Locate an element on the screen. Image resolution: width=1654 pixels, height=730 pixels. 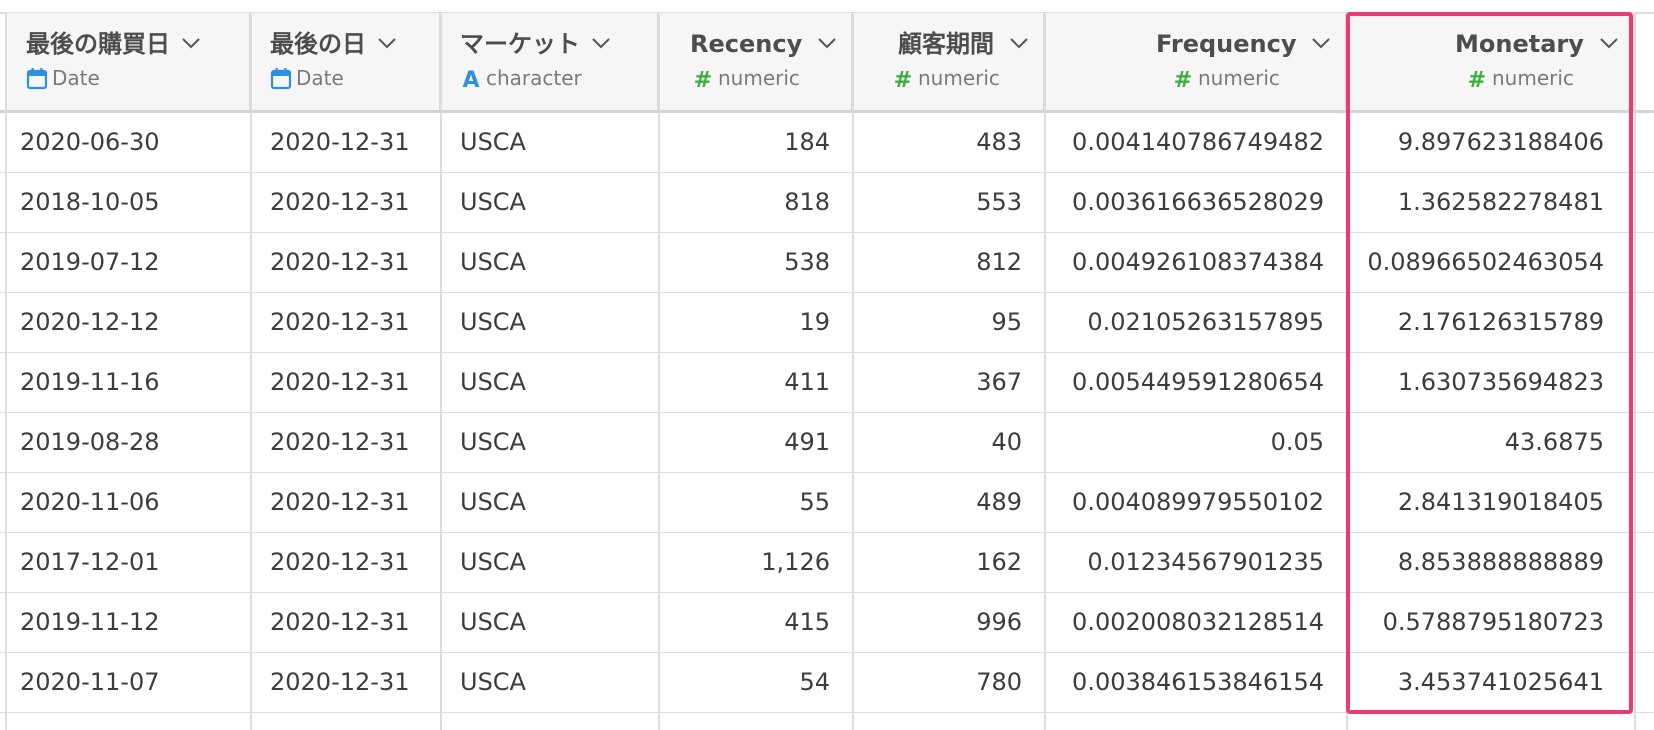
table-cell: 0.002008032128514 is located at coordinates (1195, 622).